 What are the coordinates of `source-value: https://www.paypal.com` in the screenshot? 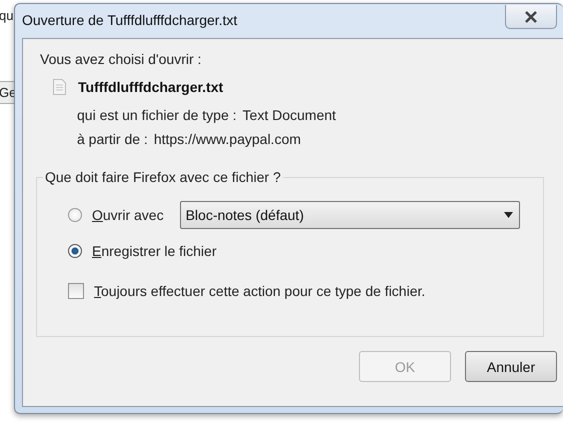 It's located at (227, 139).